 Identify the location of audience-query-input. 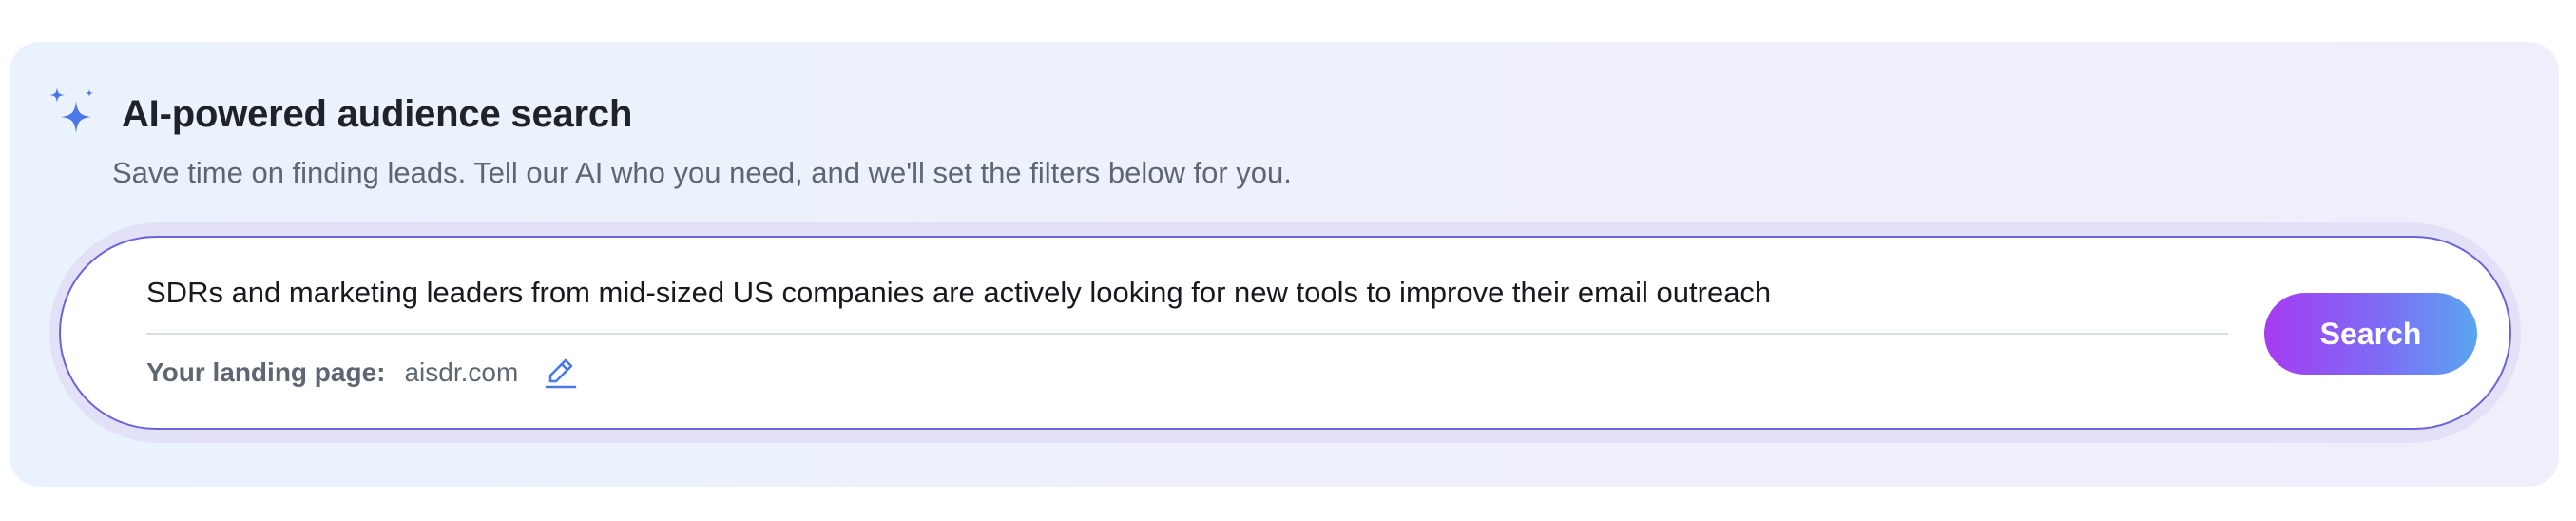
(1187, 293).